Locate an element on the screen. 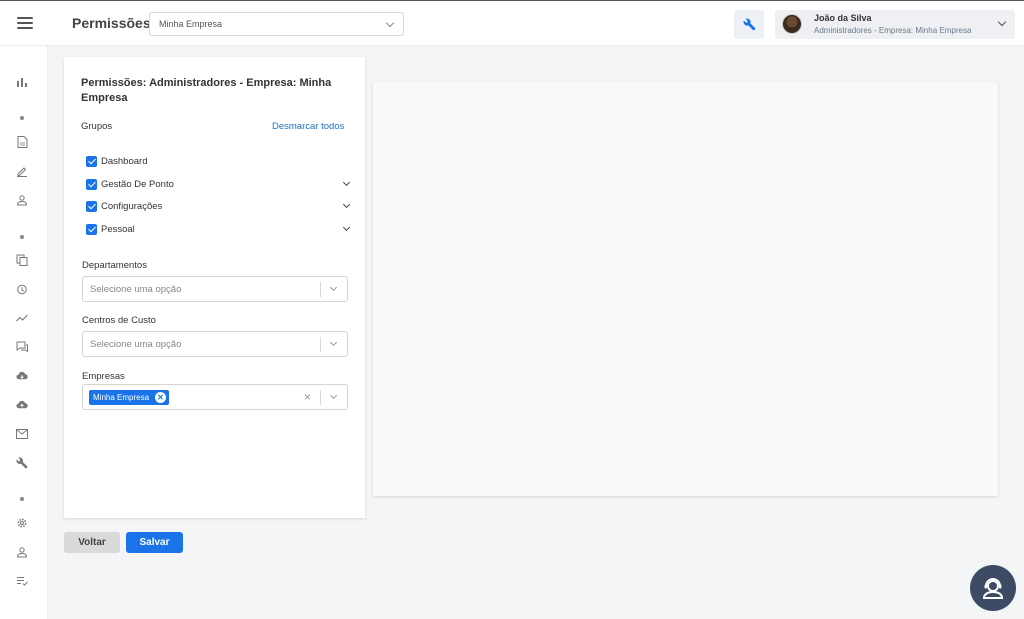 The height and width of the screenshot is (619, 1024). group-label: Gestão De Ponto is located at coordinates (137, 184).